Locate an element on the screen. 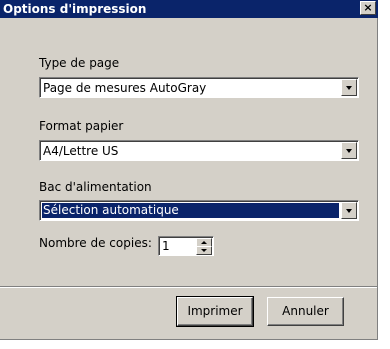 Image resolution: width=390 pixels, height=349 pixels. paper-tray-value: Sélection automatique is located at coordinates (190, 210).